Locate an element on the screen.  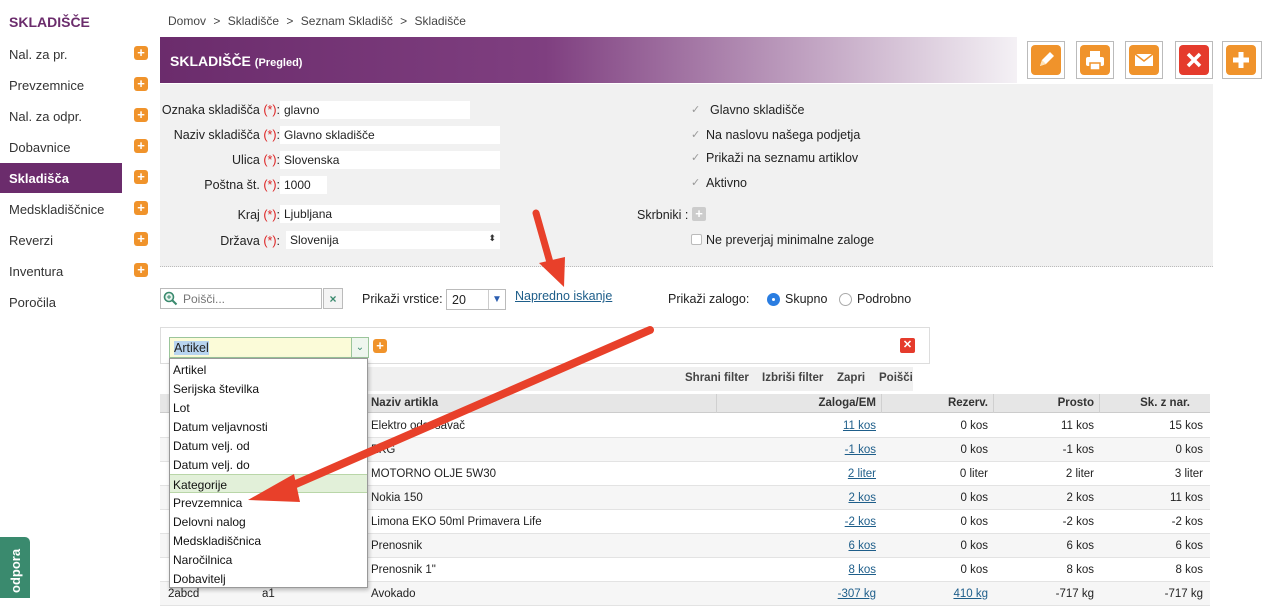
sidebar-item-skladisca: Skladišča is located at coordinates (61, 178).